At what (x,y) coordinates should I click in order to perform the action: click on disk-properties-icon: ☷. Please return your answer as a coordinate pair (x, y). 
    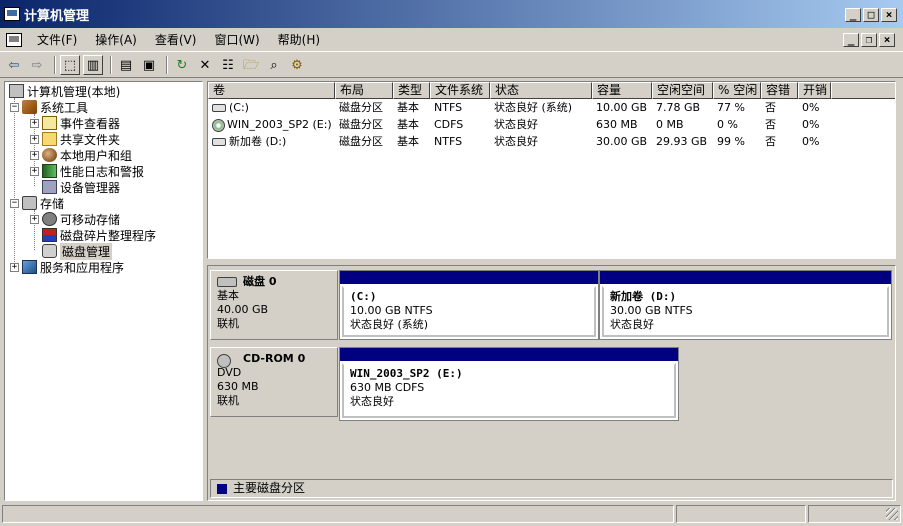
    Looking at the image, I should click on (228, 65).